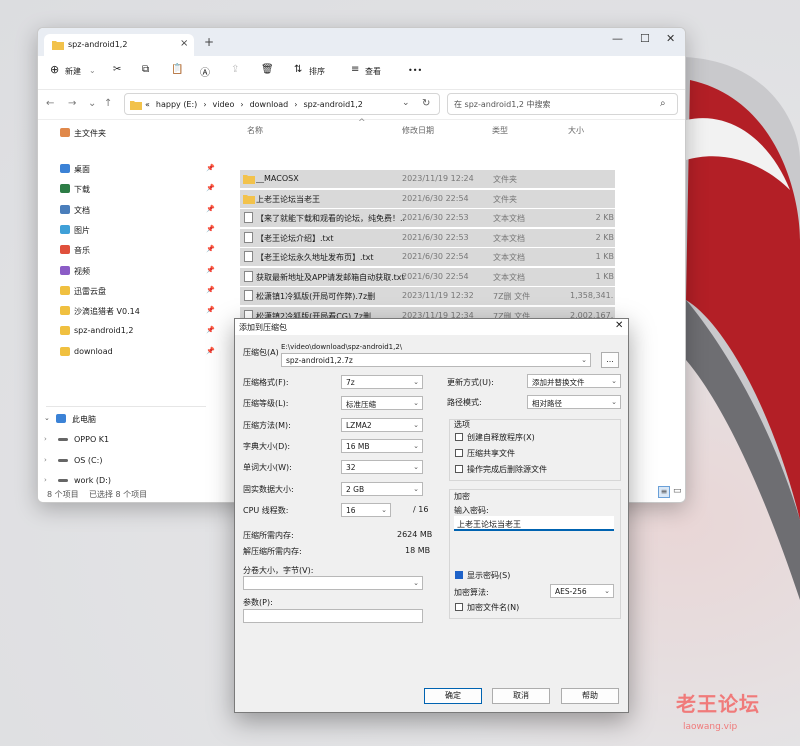 The height and width of the screenshot is (746, 800). Describe the element at coordinates (619, 325) in the screenshot. I see `close-icon: ✕` at that location.